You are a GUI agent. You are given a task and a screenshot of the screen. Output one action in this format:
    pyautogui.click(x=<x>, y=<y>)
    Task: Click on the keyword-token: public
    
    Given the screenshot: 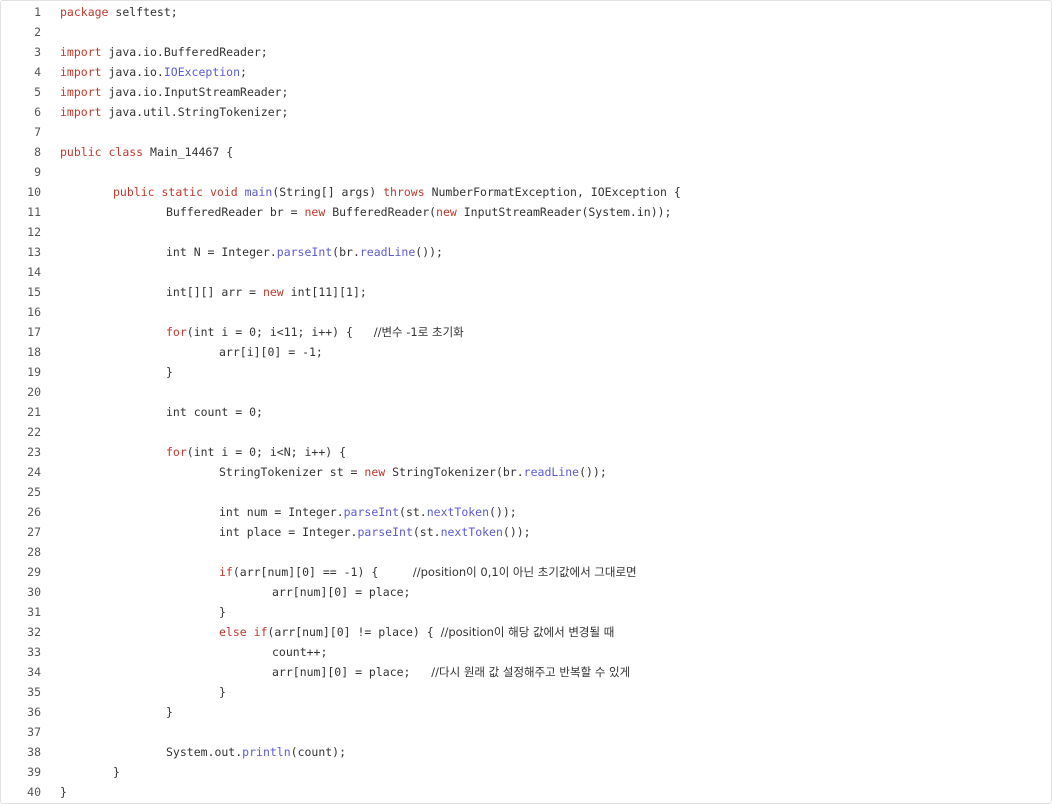 What is the action you would take?
    pyautogui.click(x=81, y=152)
    